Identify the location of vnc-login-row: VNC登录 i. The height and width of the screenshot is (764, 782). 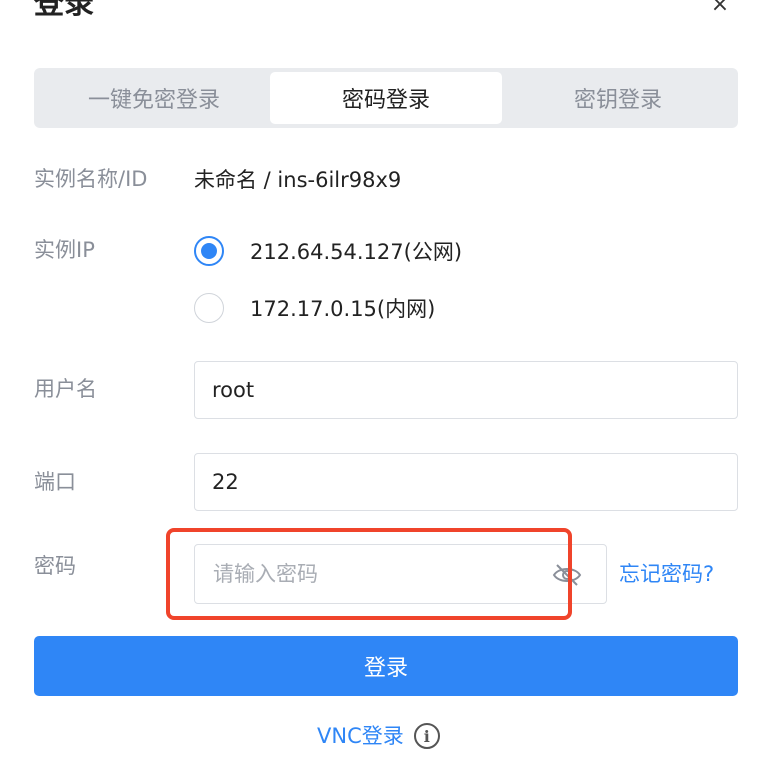
(378, 736).